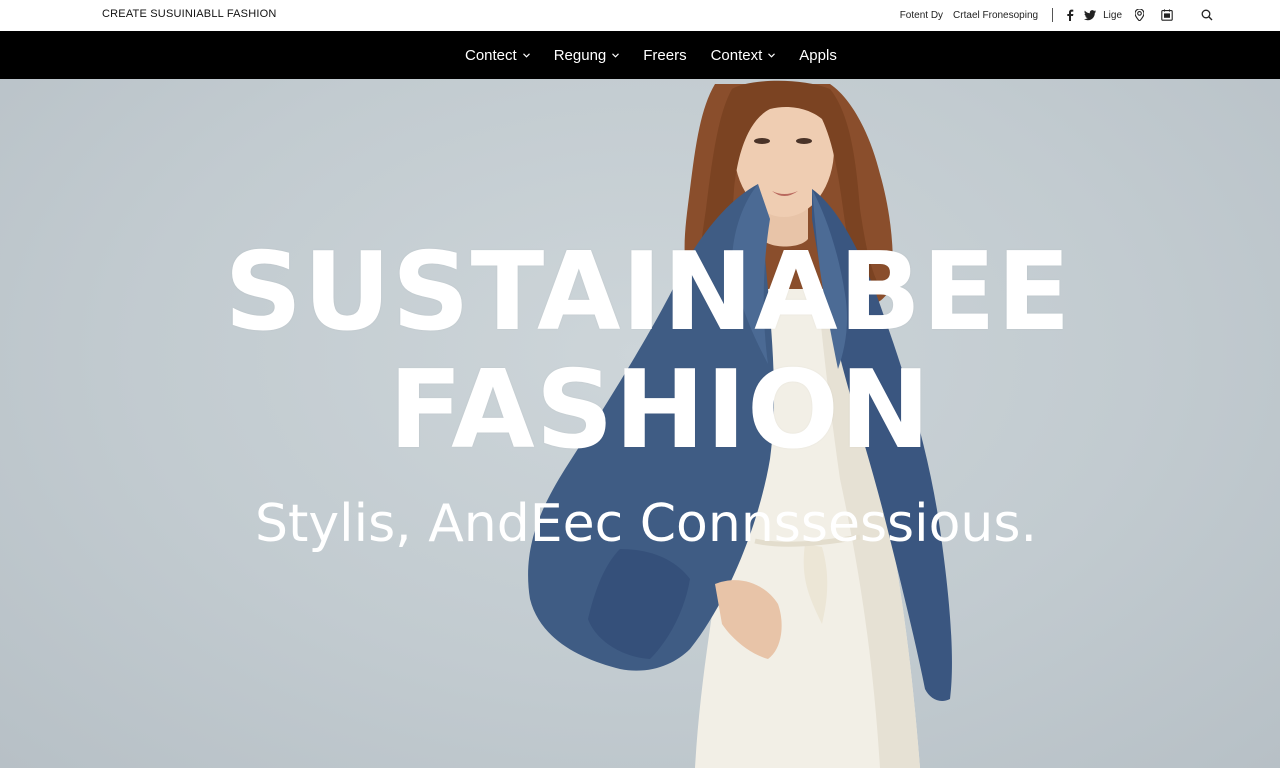 The width and height of the screenshot is (1280, 768). What do you see at coordinates (646, 524) in the screenshot?
I see `hero-tagline: Stylis, AndEec Connssessious.` at bounding box center [646, 524].